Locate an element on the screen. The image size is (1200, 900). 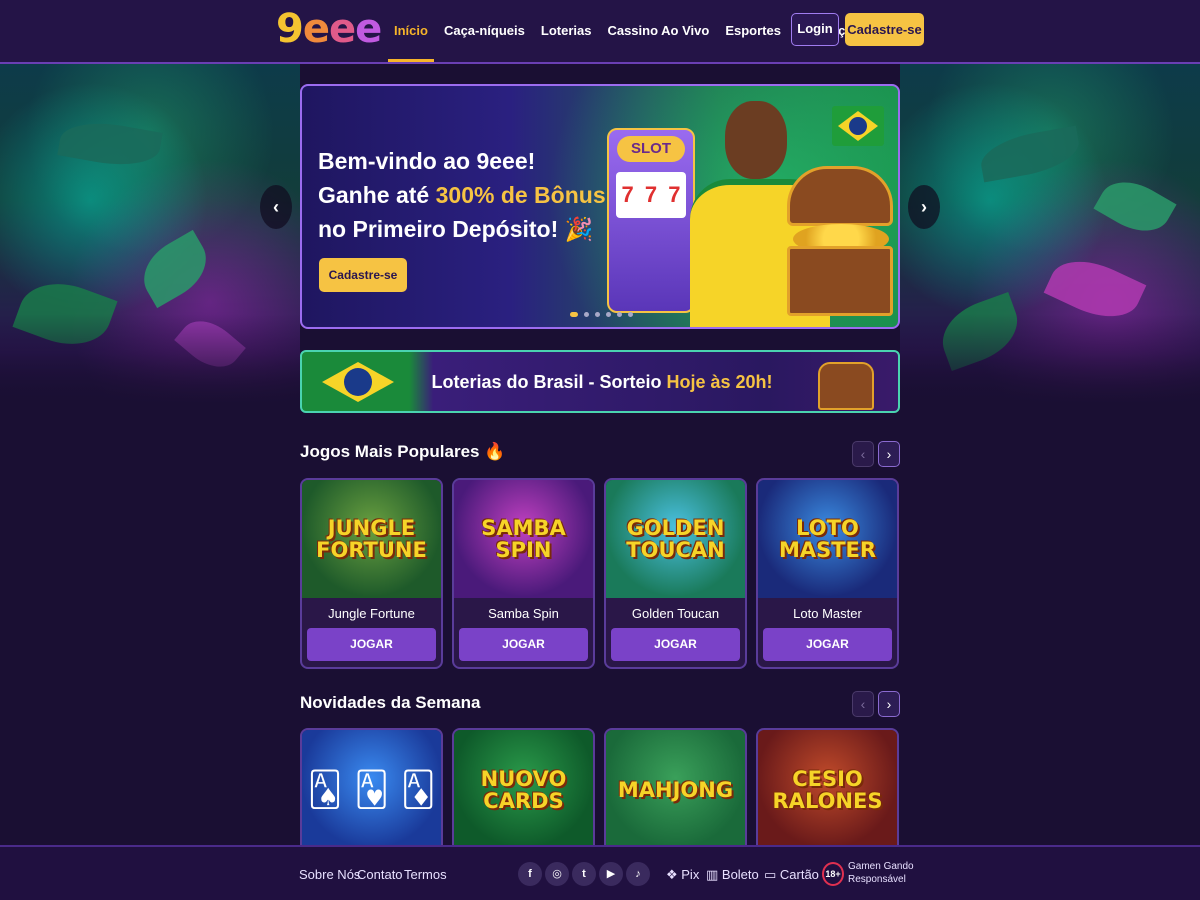
payment-card: ▭ Cartão is located at coordinates (791, 874).